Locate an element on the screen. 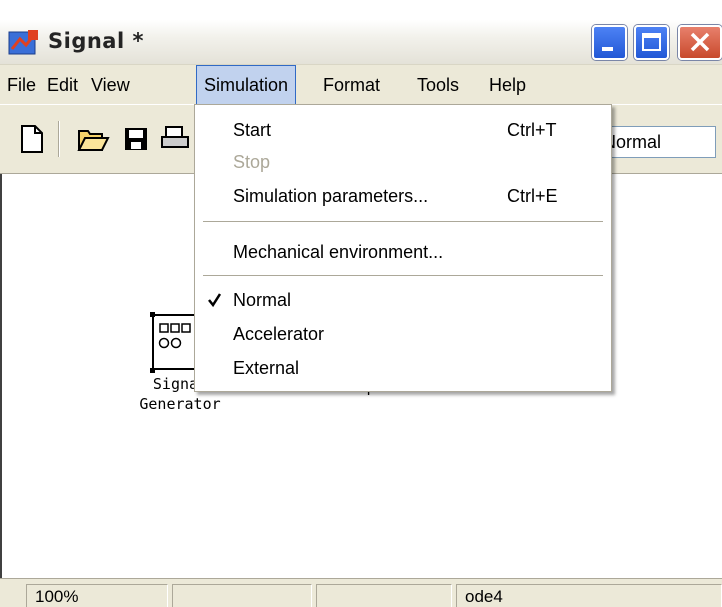 Image resolution: width=722 pixels, height=607 pixels. save-icon is located at coordinates (136, 139).